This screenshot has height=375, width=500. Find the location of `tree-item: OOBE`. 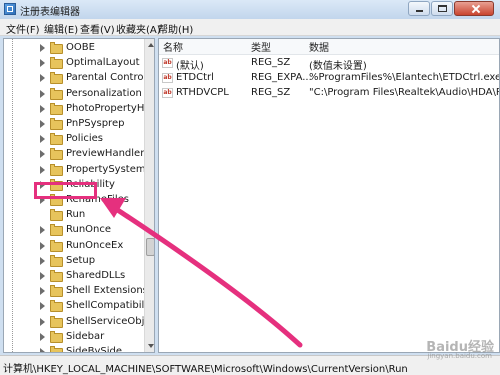

tree-item: OOBE is located at coordinates (73, 48).